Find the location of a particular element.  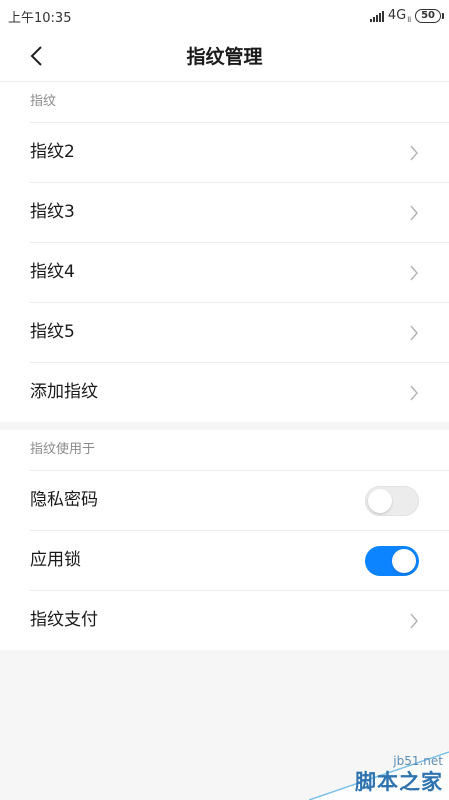

fingerprint-item-4: 指纹4 is located at coordinates (239, 272).